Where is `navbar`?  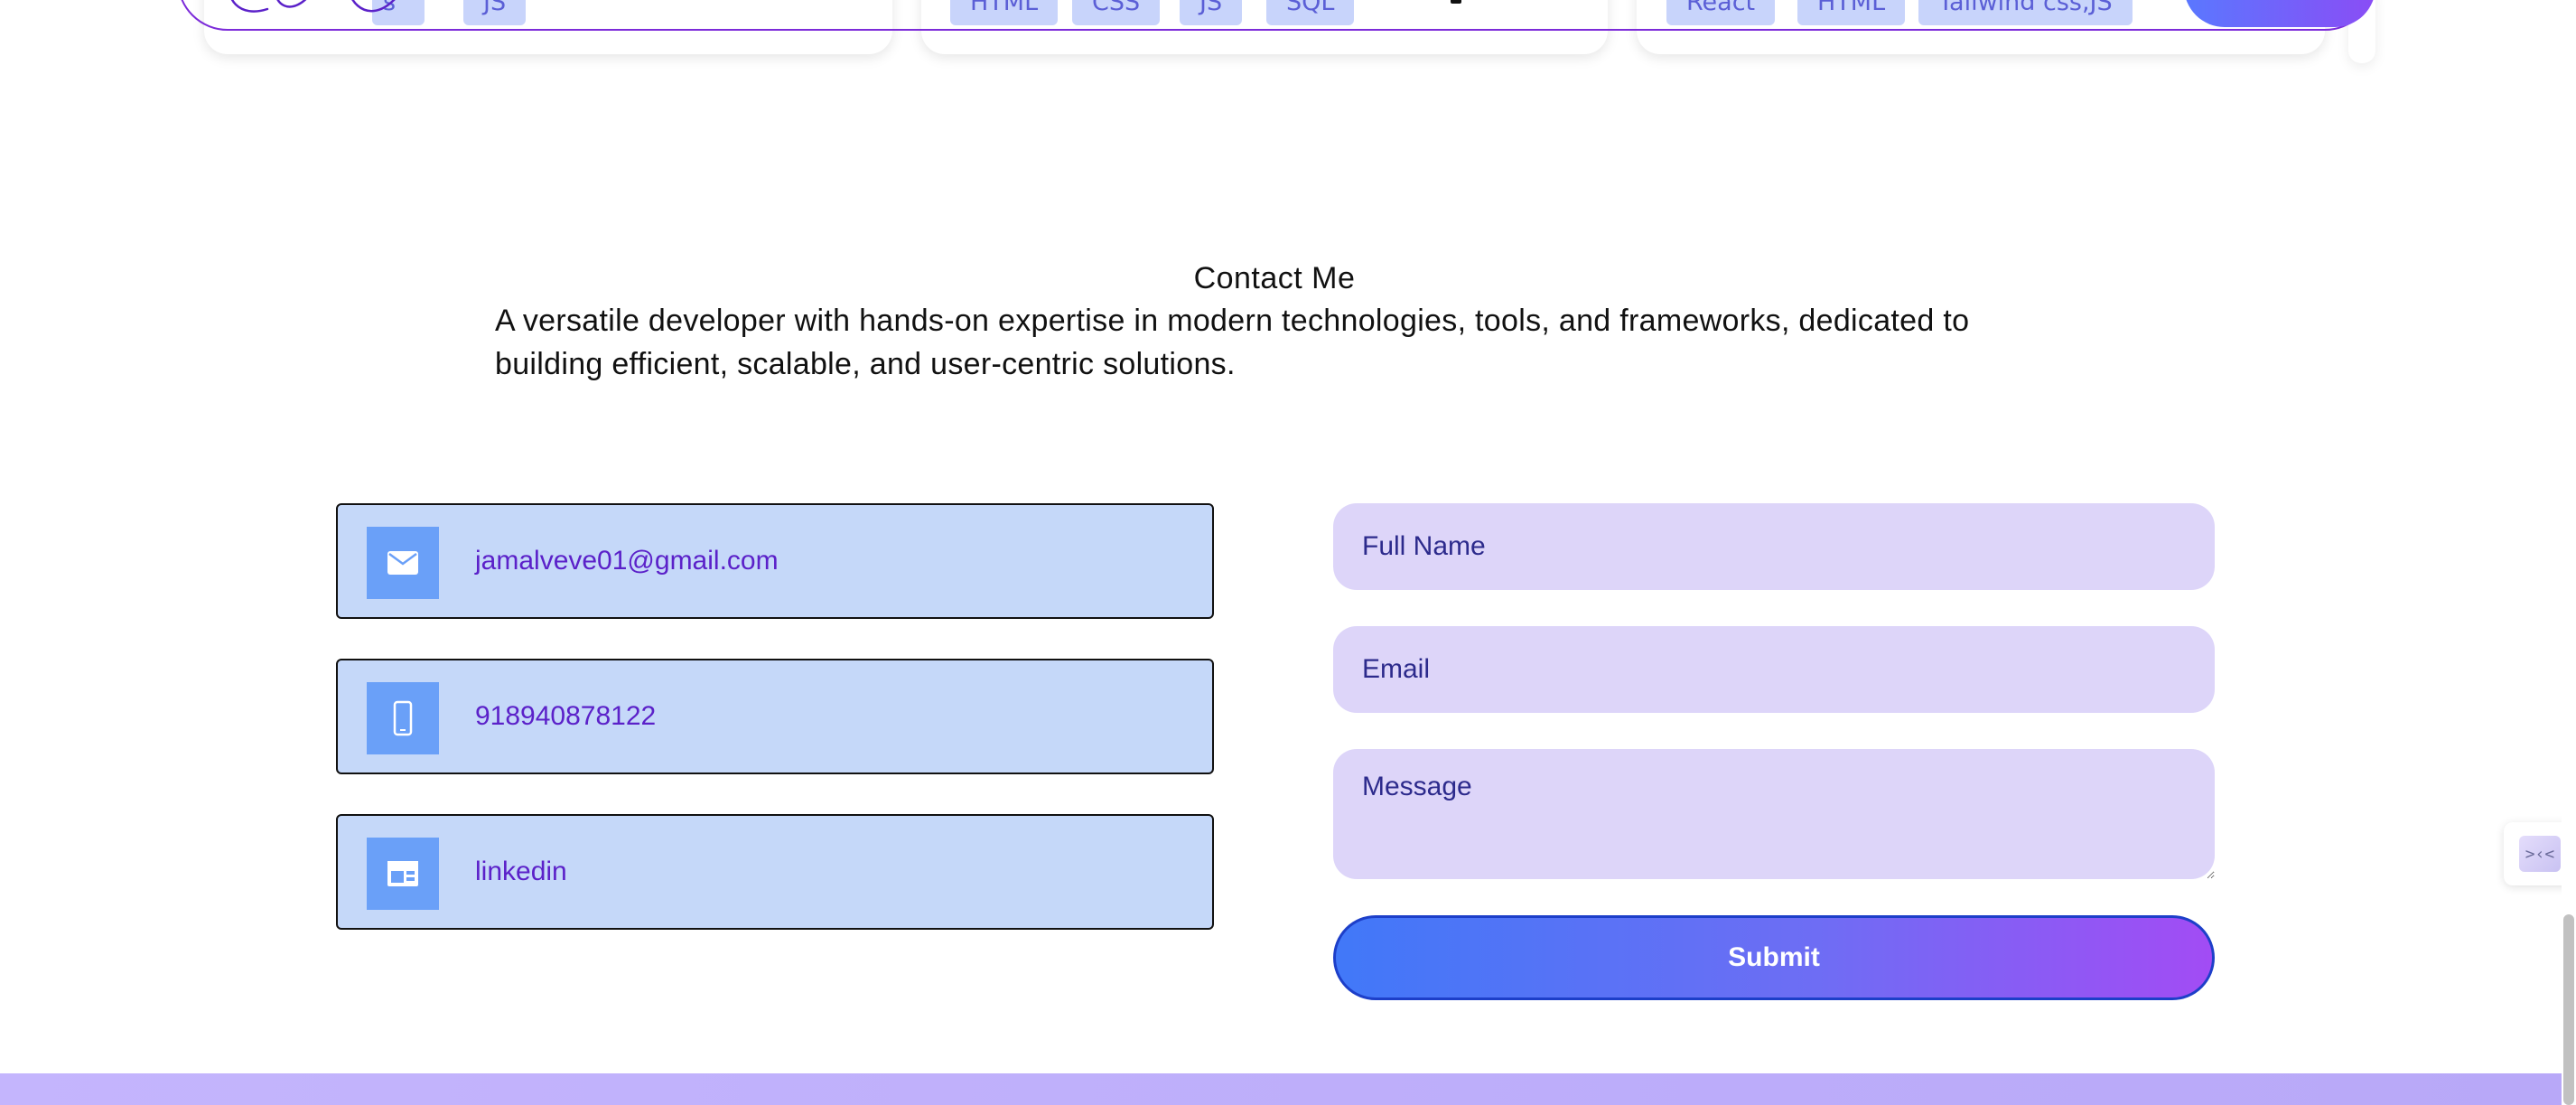
navbar is located at coordinates (1276, 16).